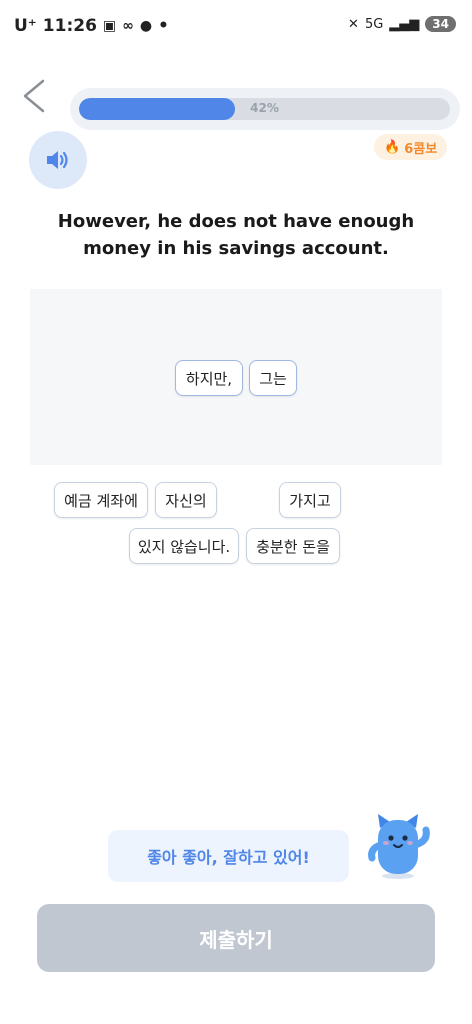 This screenshot has width=472, height=1024. What do you see at coordinates (25, 26) in the screenshot?
I see `carrier-label: U⁺` at bounding box center [25, 26].